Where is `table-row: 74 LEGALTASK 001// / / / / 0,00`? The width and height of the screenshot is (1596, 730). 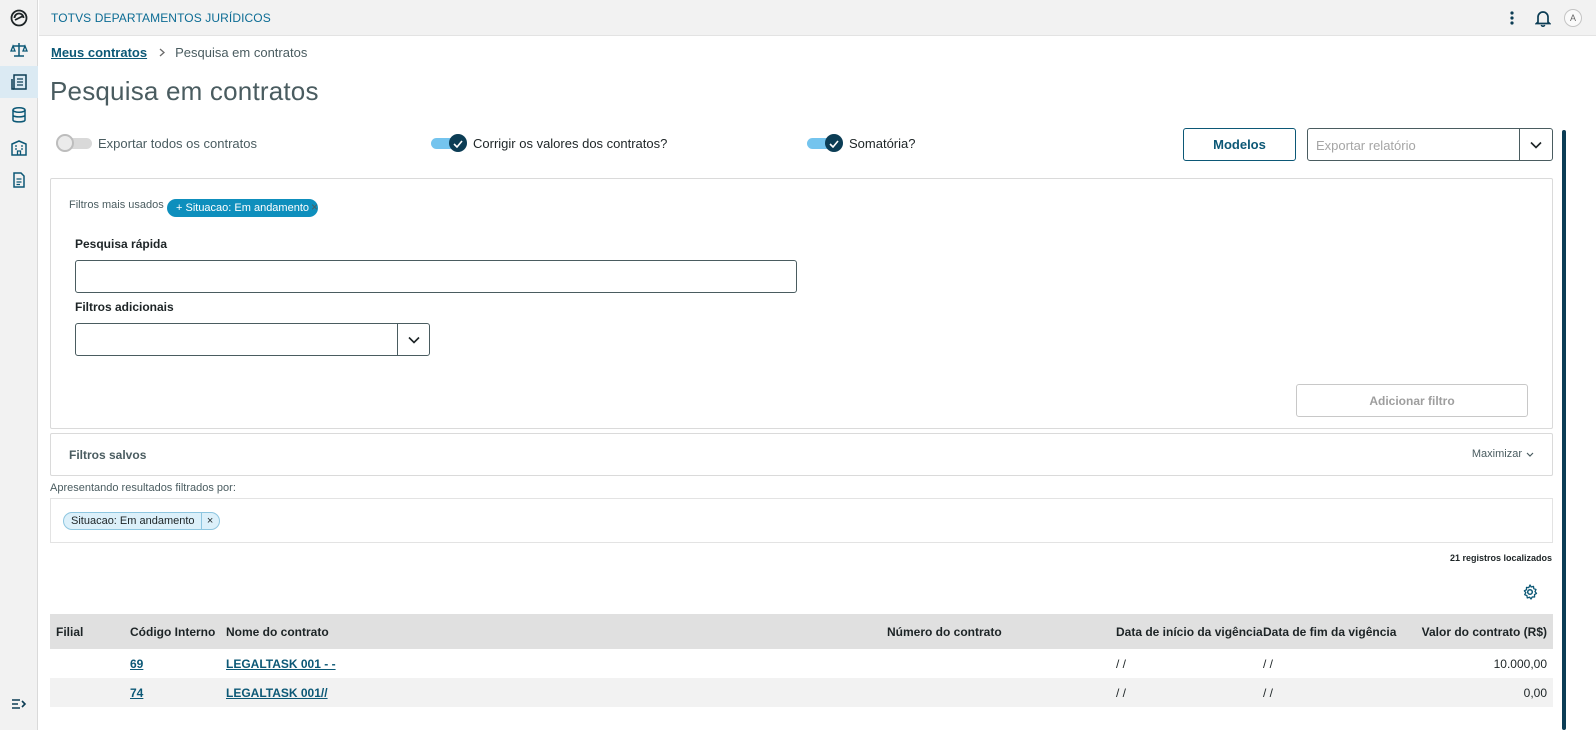
table-row: 74 LEGALTASK 001// / / / / 0,00 is located at coordinates (801, 692).